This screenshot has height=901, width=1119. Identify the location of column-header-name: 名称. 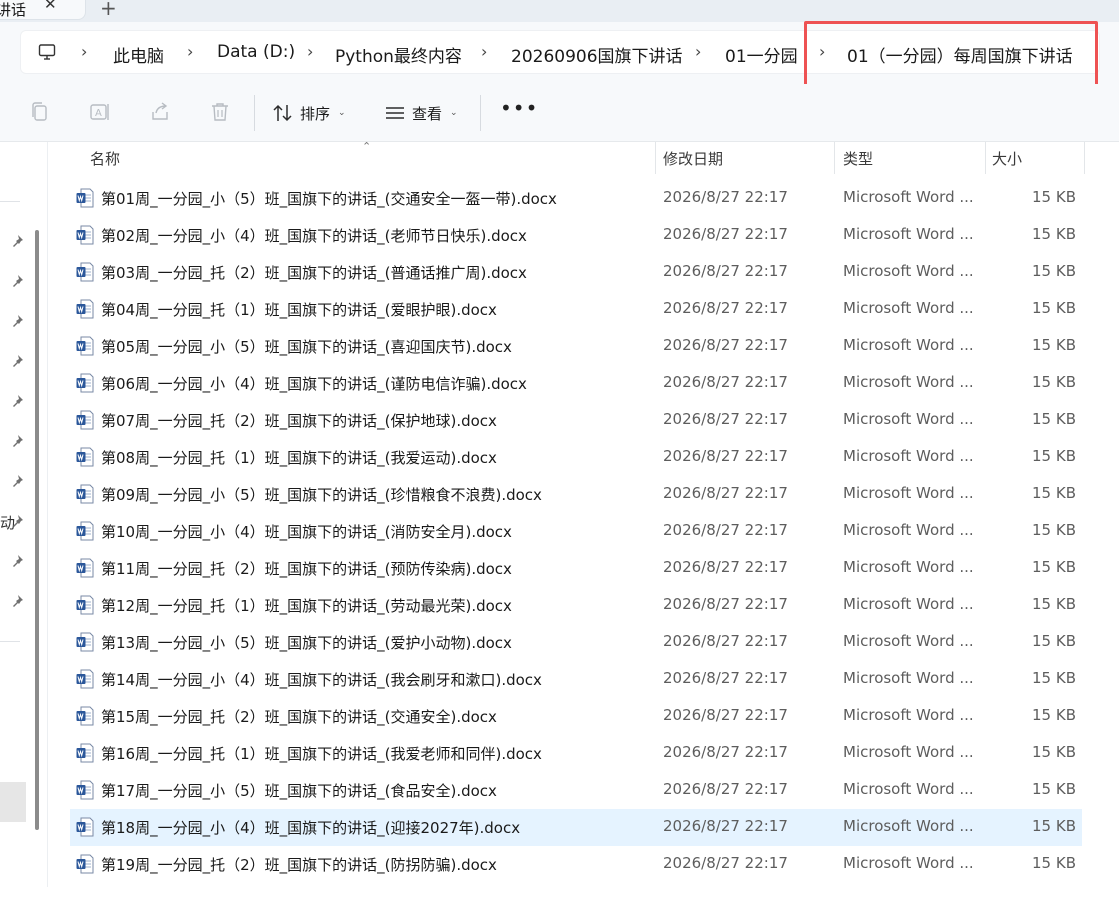
(105, 158).